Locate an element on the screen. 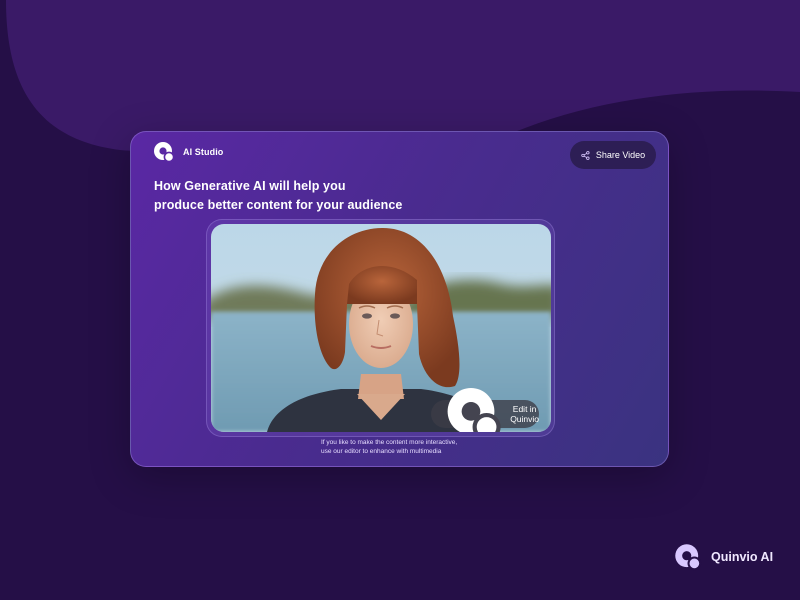  page-title-line-1: How Generative AI will help you is located at coordinates (250, 186).